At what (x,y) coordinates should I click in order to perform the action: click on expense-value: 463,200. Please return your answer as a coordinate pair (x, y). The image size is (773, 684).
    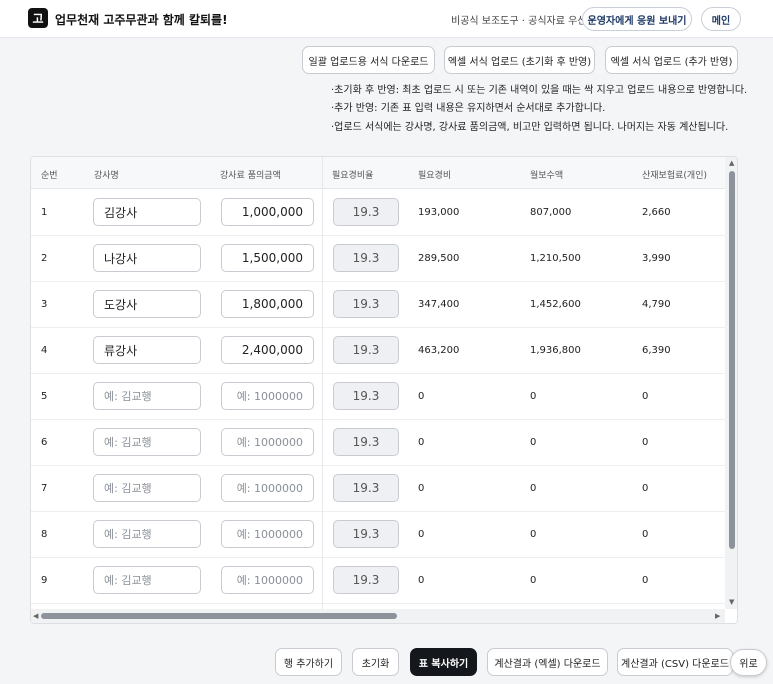
    Looking at the image, I should click on (439, 350).